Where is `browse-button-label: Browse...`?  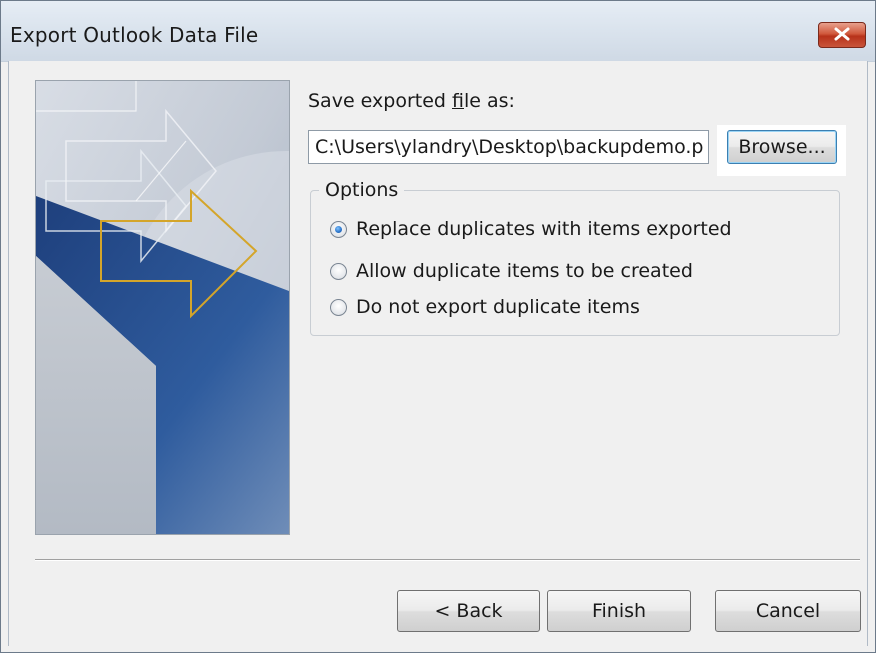 browse-button-label: Browse... is located at coordinates (782, 147).